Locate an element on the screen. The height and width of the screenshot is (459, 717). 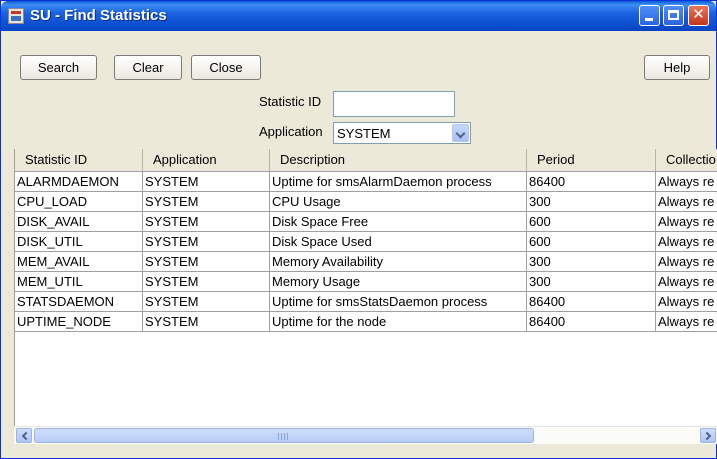
close-icon: ✕ is located at coordinates (698, 14).